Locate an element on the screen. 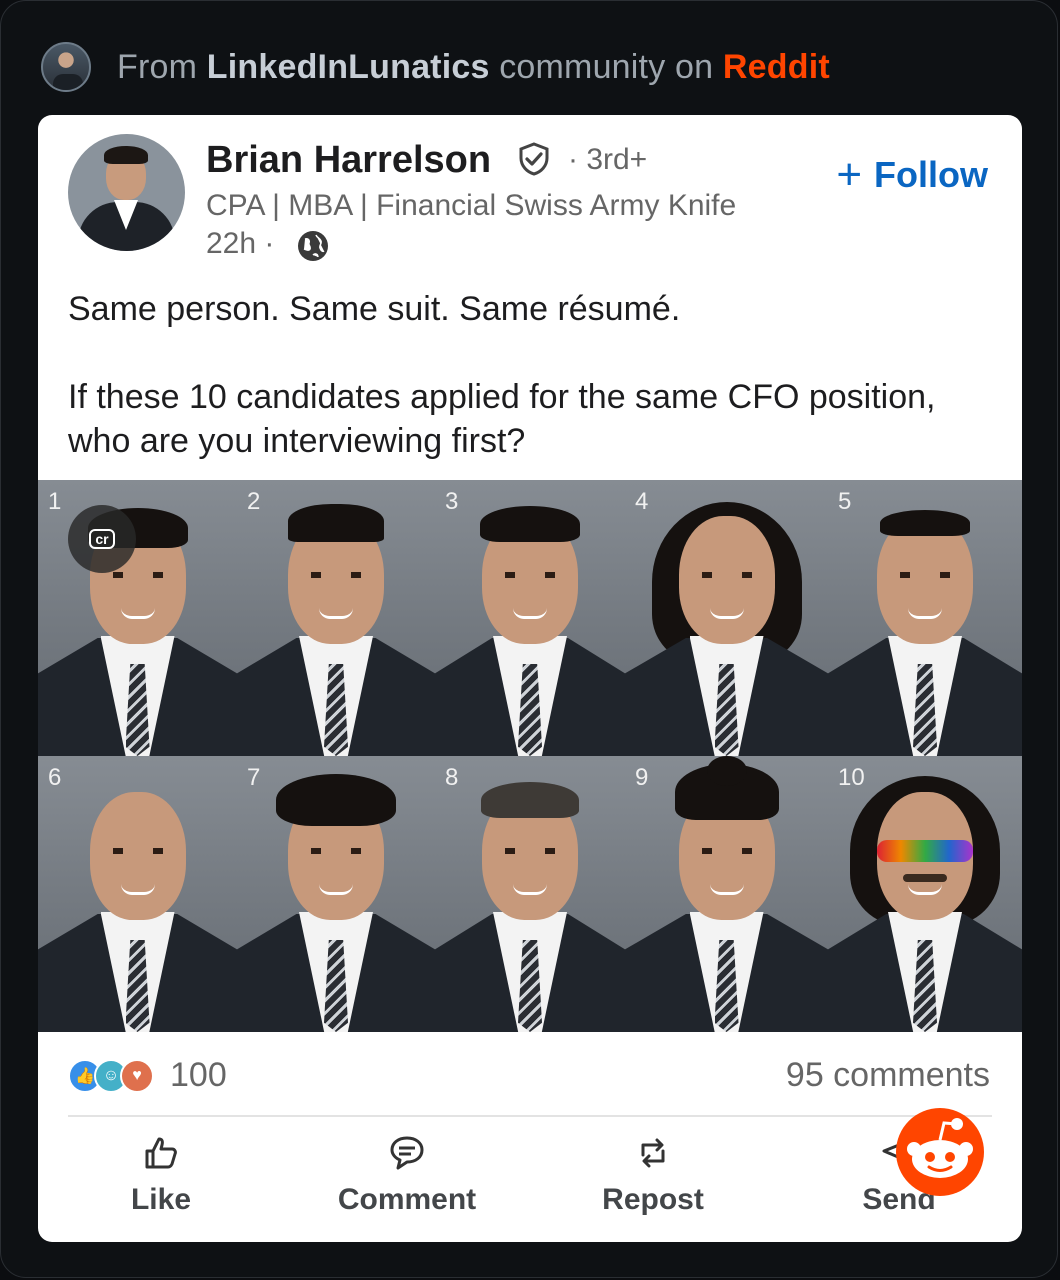 This screenshot has width=1060, height=1280. repost-button: Repost is located at coordinates (653, 1183).